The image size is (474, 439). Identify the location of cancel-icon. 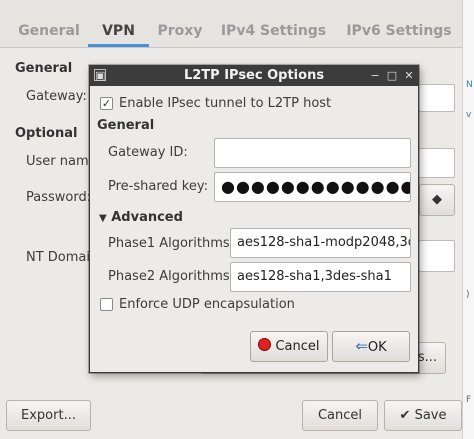
(265, 344).